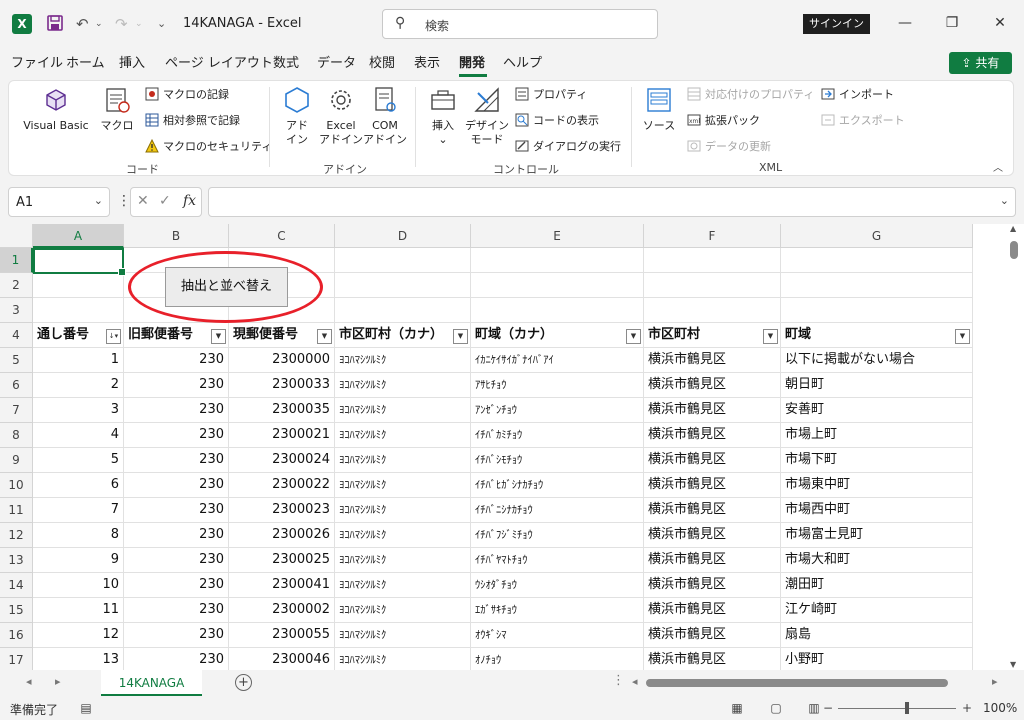  What do you see at coordinates (58, 681) in the screenshot?
I see `next-sheet-icon: ▸` at bounding box center [58, 681].